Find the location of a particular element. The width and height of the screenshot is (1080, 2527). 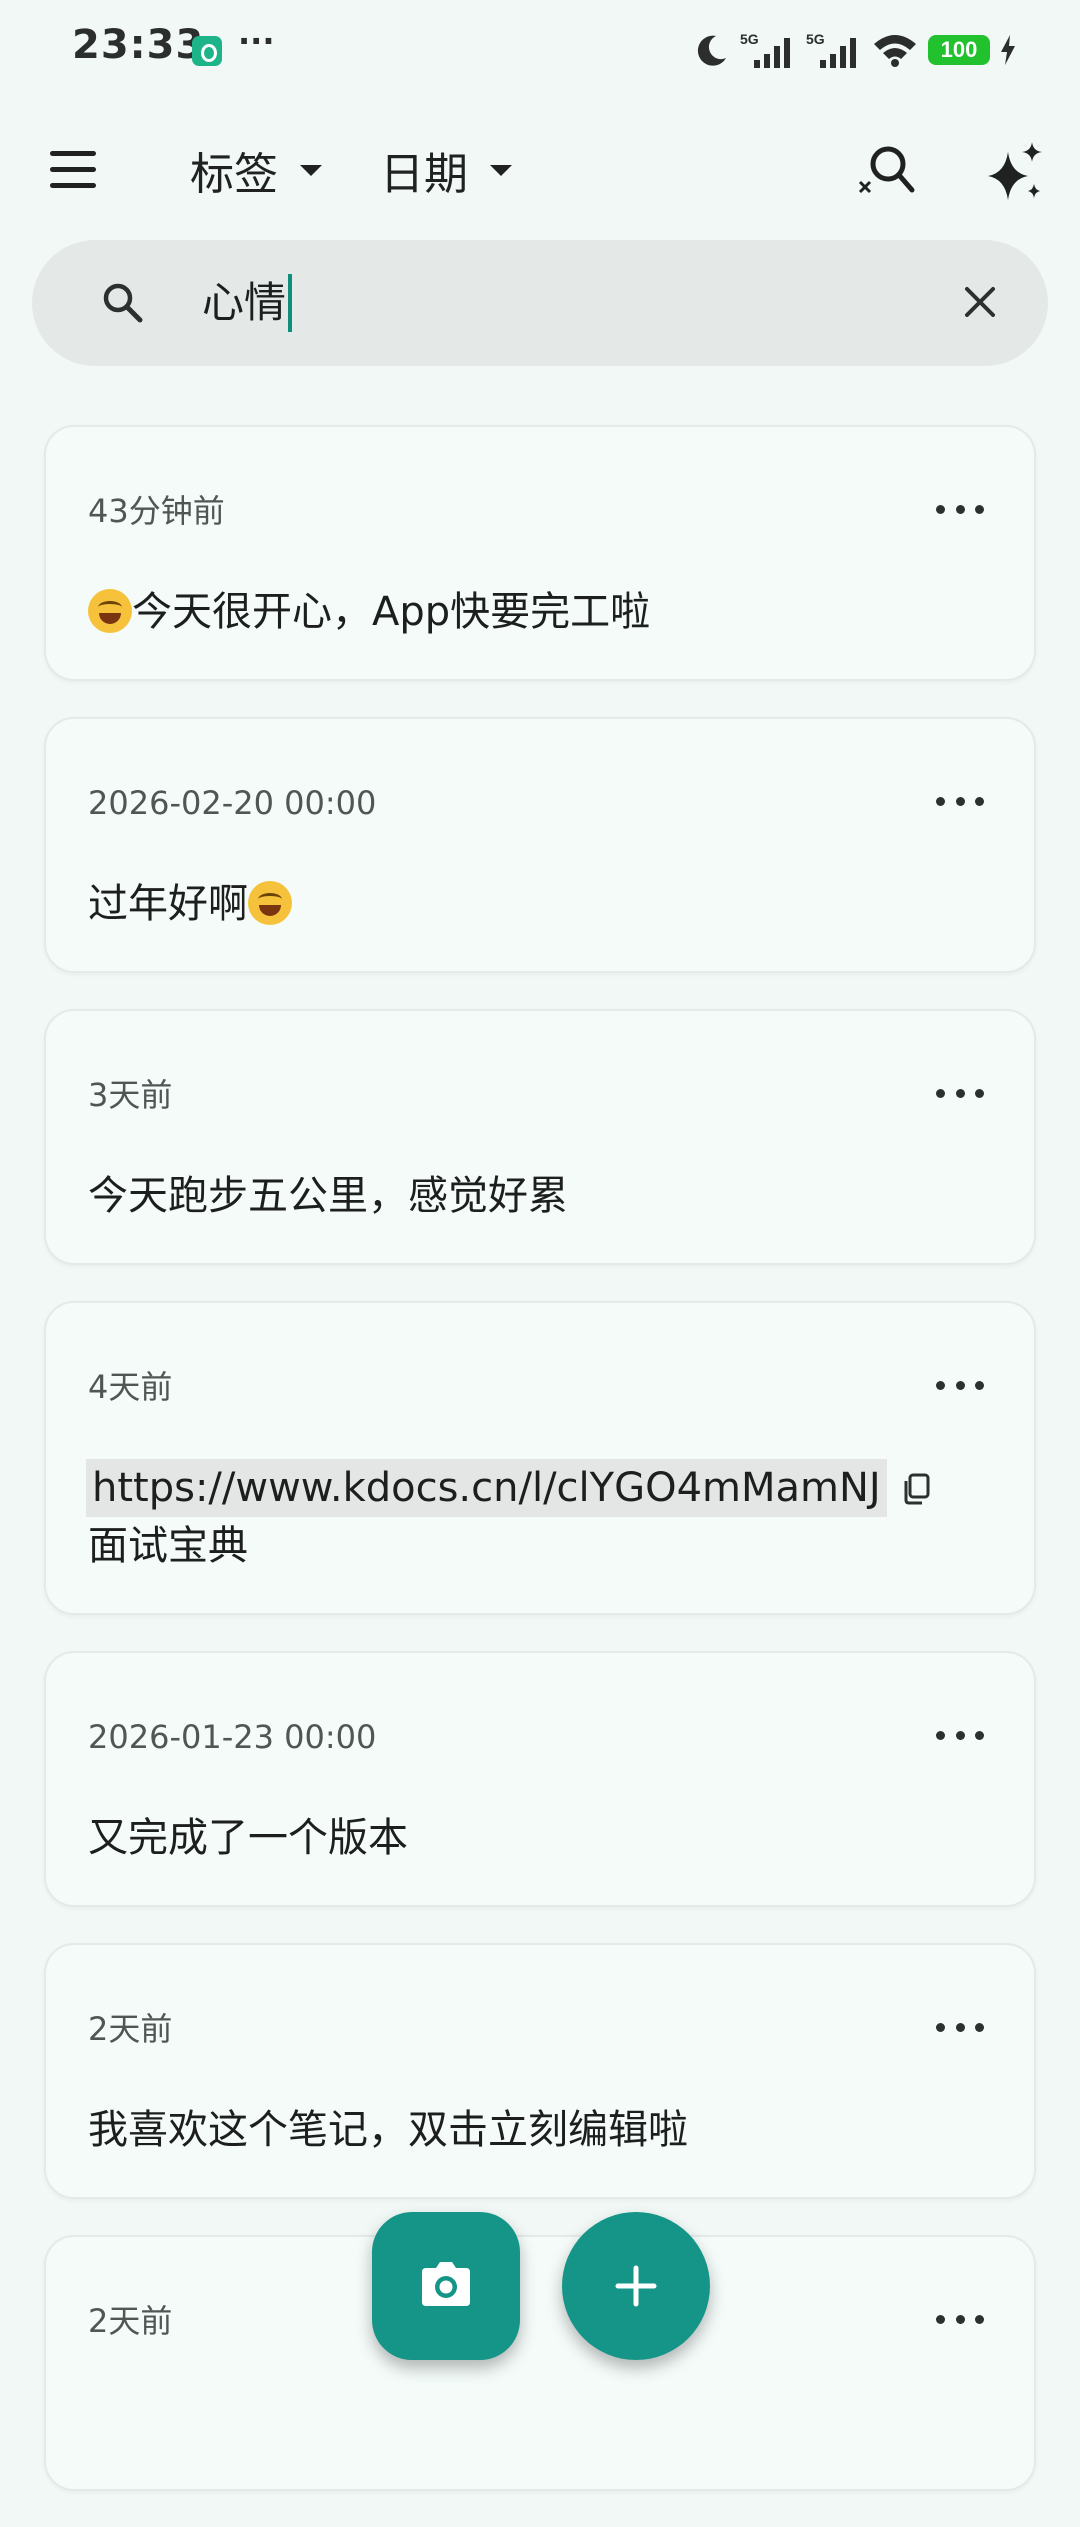

note-content: 过年好啊 is located at coordinates (168, 904).